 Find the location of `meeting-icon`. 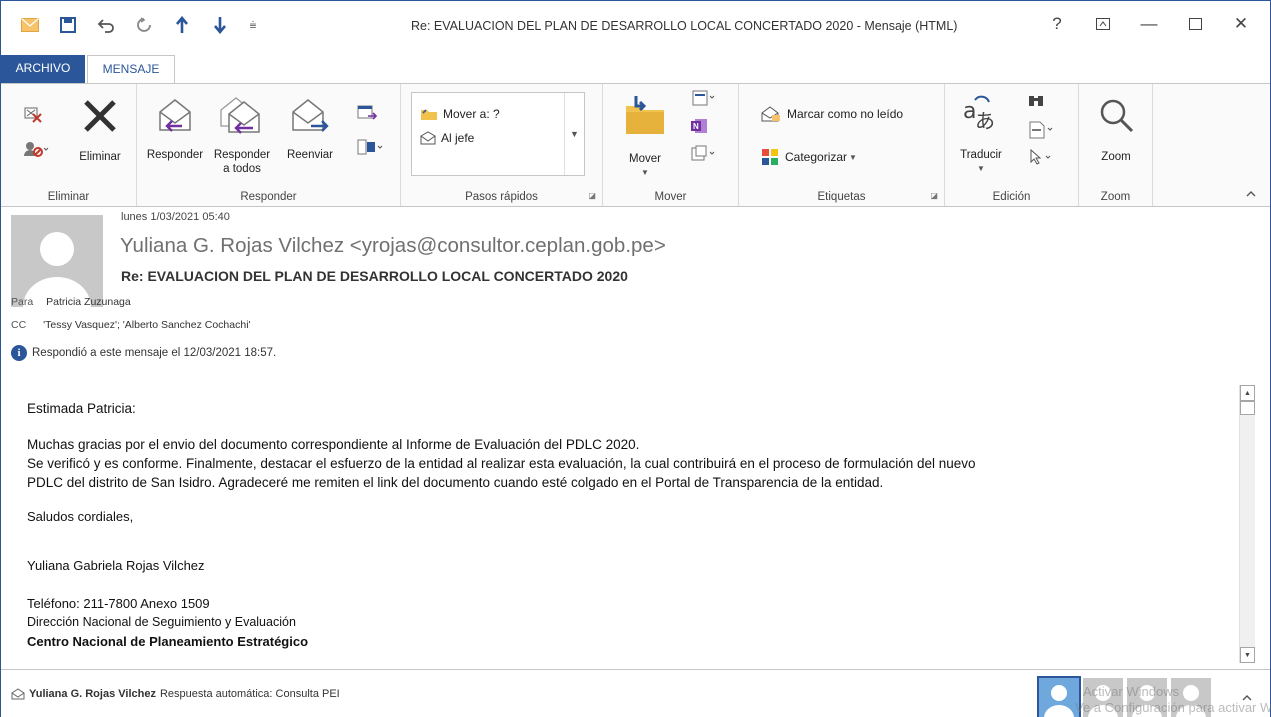

meeting-icon is located at coordinates (367, 112).